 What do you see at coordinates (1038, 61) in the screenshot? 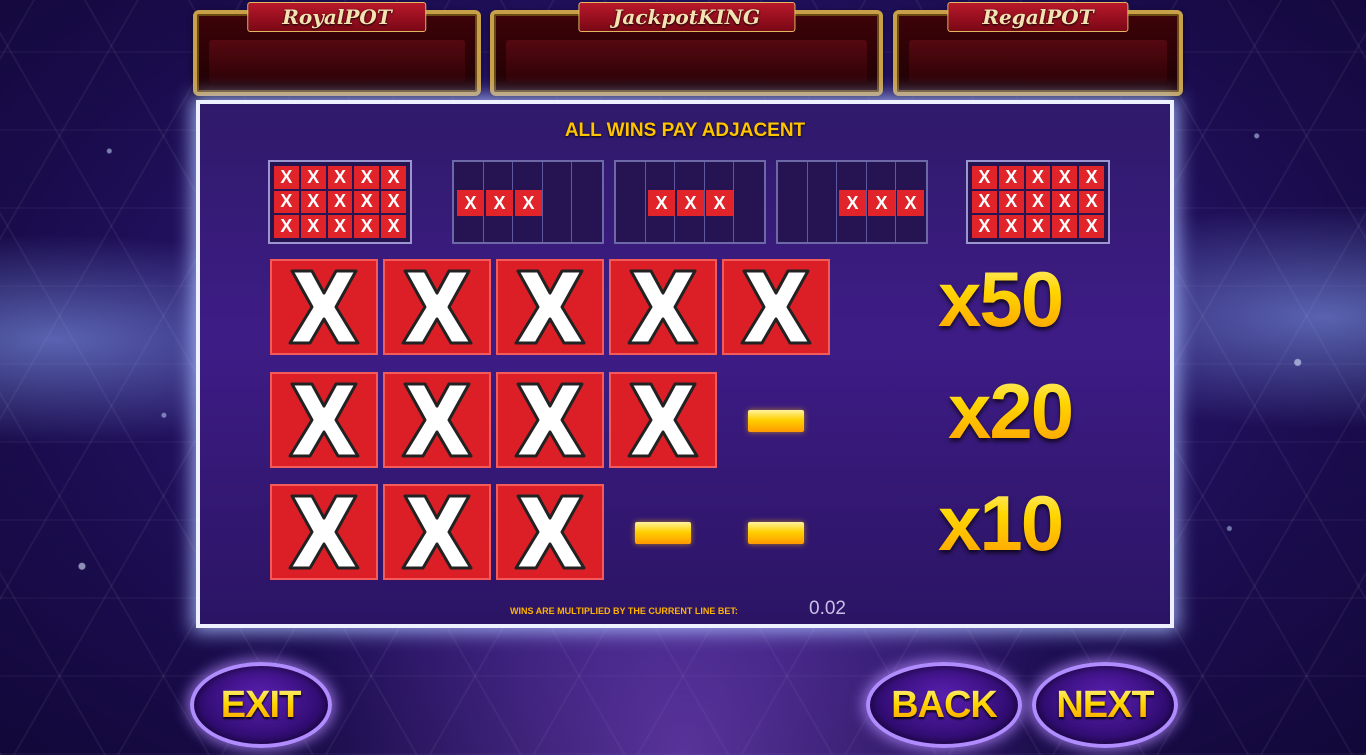
I see `regal-pot-amount-display` at bounding box center [1038, 61].